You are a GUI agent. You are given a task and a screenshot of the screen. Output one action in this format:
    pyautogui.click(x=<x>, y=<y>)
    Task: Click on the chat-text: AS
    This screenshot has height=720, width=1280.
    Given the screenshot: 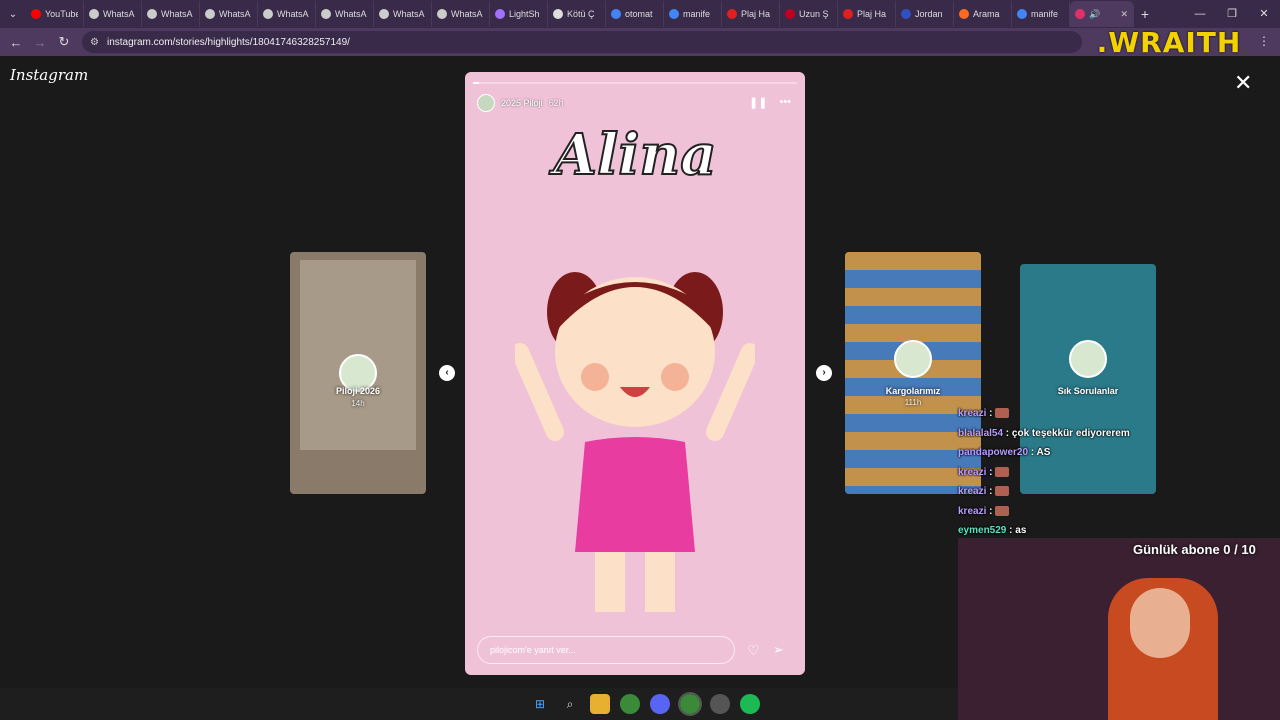 What is the action you would take?
    pyautogui.click(x=1043, y=452)
    